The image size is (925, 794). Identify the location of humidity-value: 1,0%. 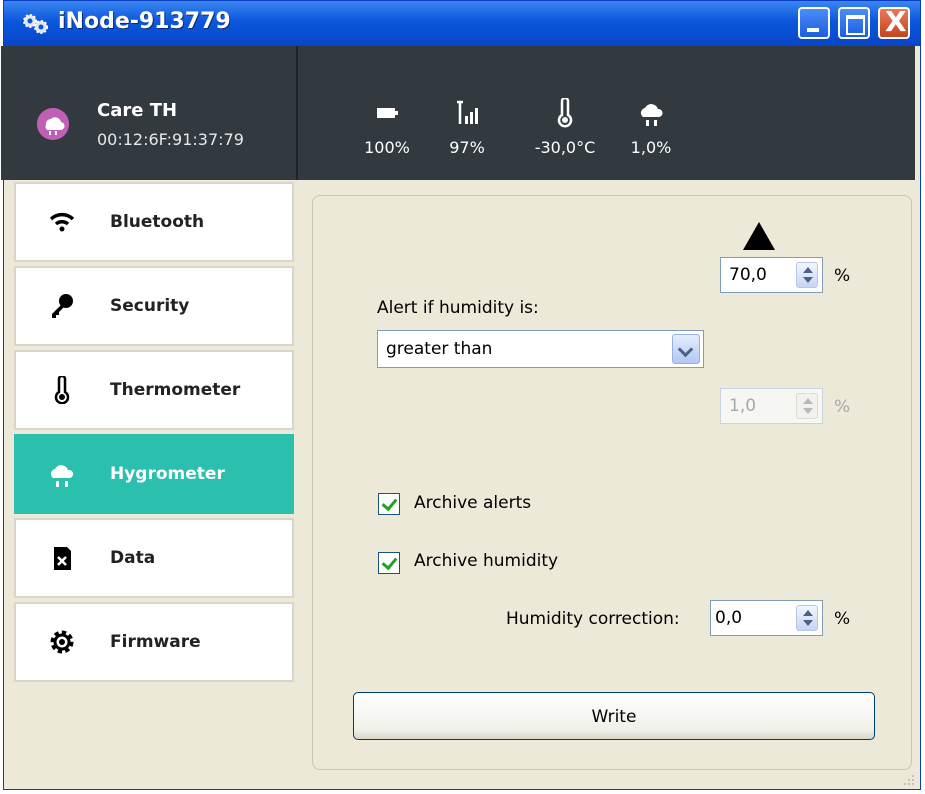
(651, 147).